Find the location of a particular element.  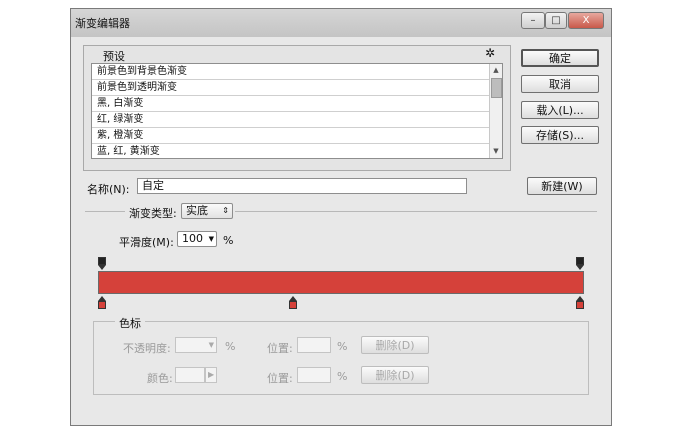

color-arrow: ▶ is located at coordinates (211, 375).